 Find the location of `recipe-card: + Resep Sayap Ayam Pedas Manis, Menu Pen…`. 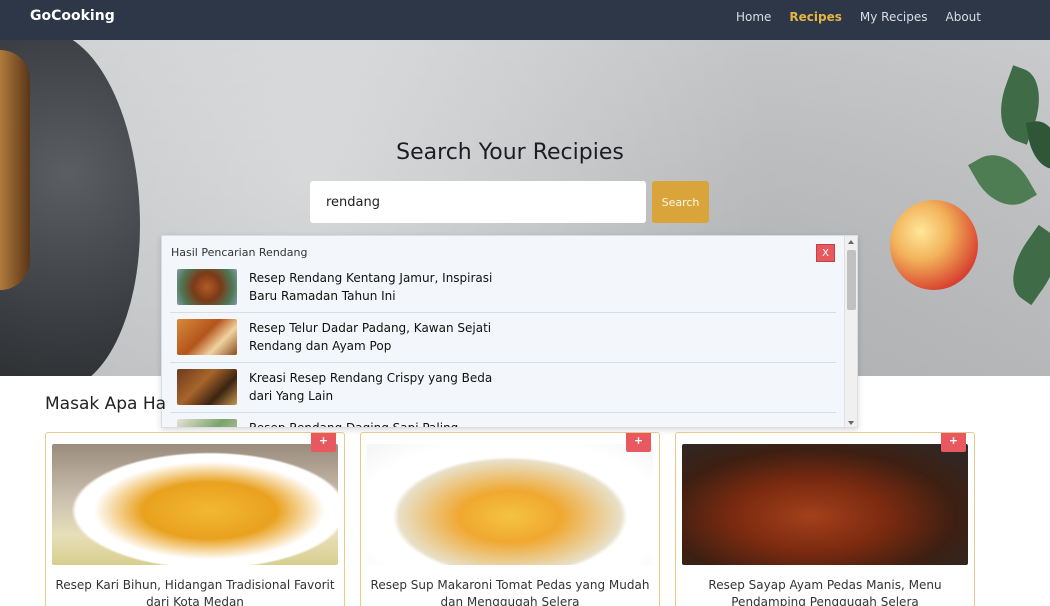

recipe-card: + Resep Sayap Ayam Pedas Manis, Menu Pen… is located at coordinates (825, 519).